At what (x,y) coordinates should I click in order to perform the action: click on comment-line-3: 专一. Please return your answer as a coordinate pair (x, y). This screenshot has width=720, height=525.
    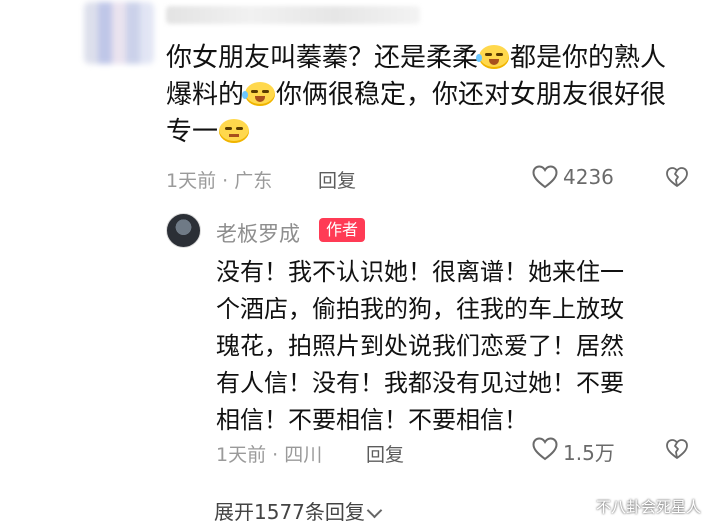
    Looking at the image, I should click on (208, 132).